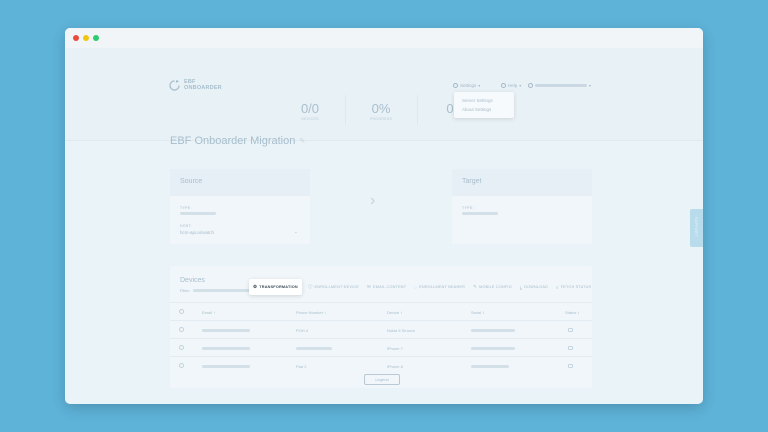 This screenshot has width=768, height=432. I want to click on column-header-serial: Serial ↕, so click(477, 312).